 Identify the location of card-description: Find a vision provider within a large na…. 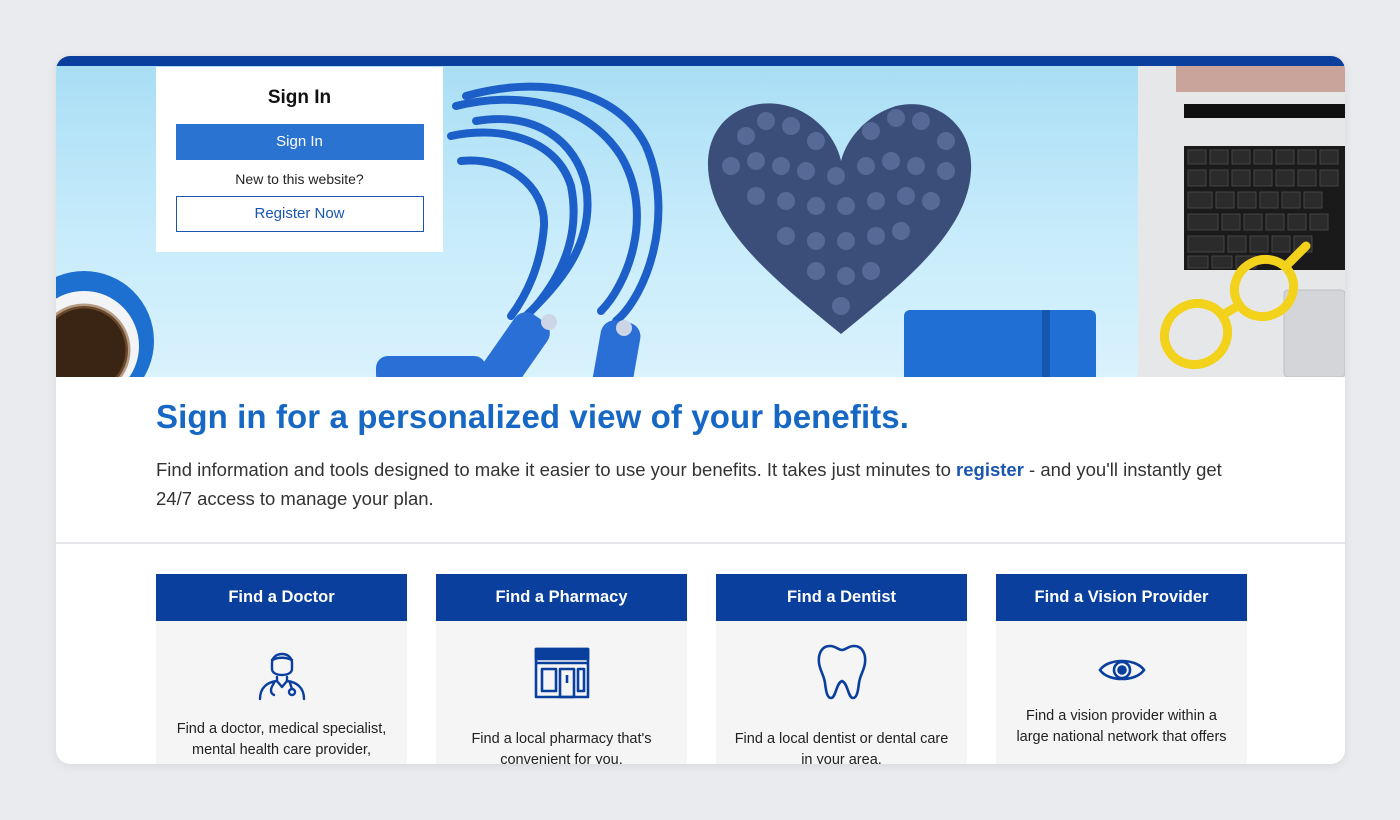
(1121, 726).